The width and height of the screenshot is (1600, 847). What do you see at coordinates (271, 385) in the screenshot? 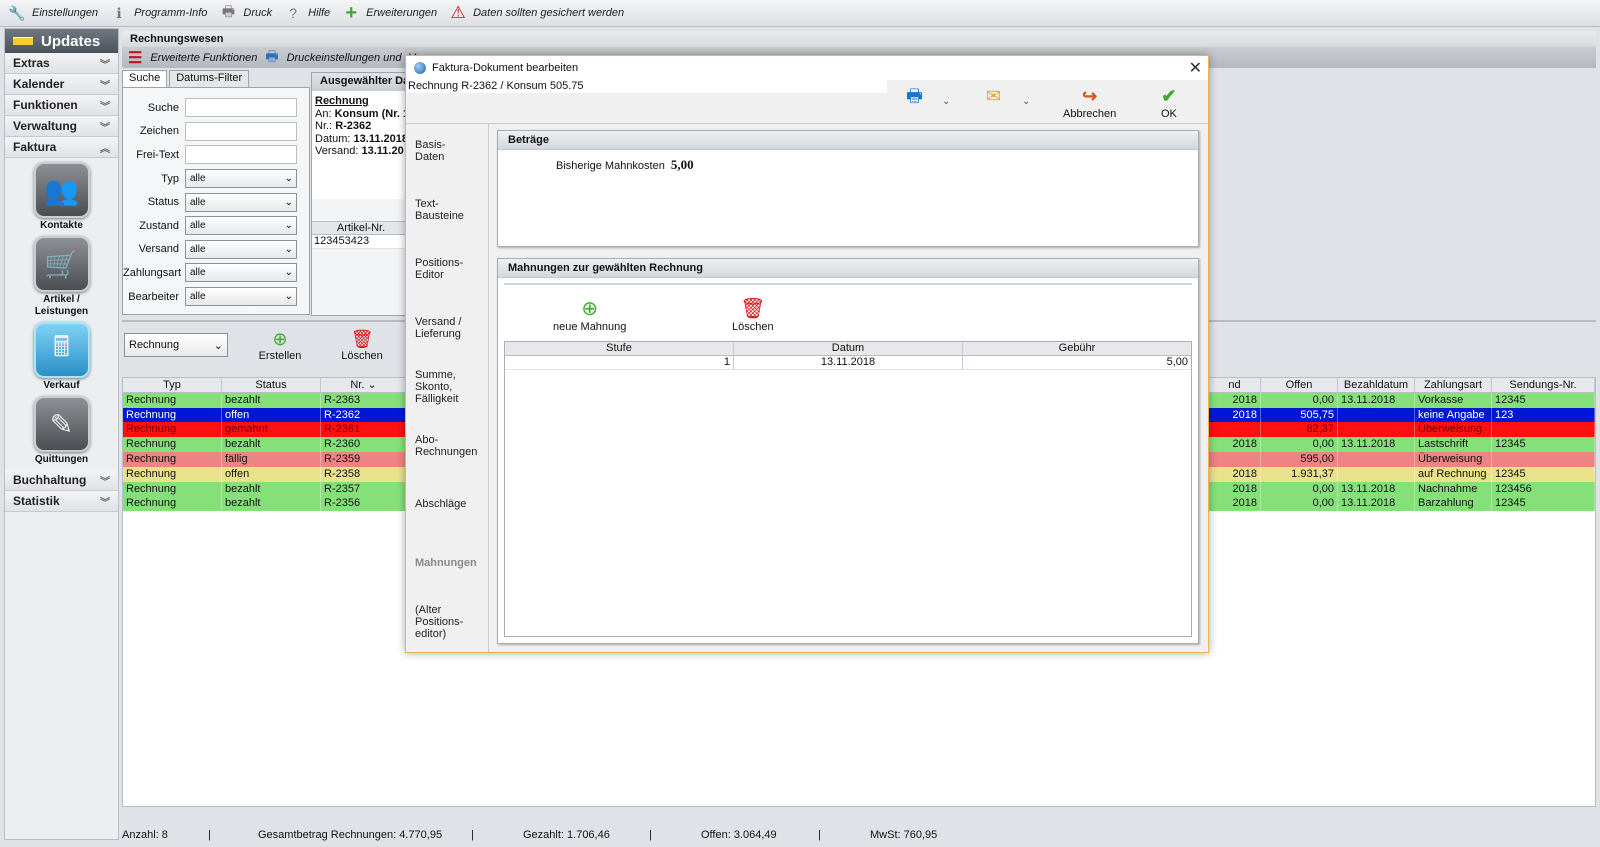
I see `col-status: Status` at bounding box center [271, 385].